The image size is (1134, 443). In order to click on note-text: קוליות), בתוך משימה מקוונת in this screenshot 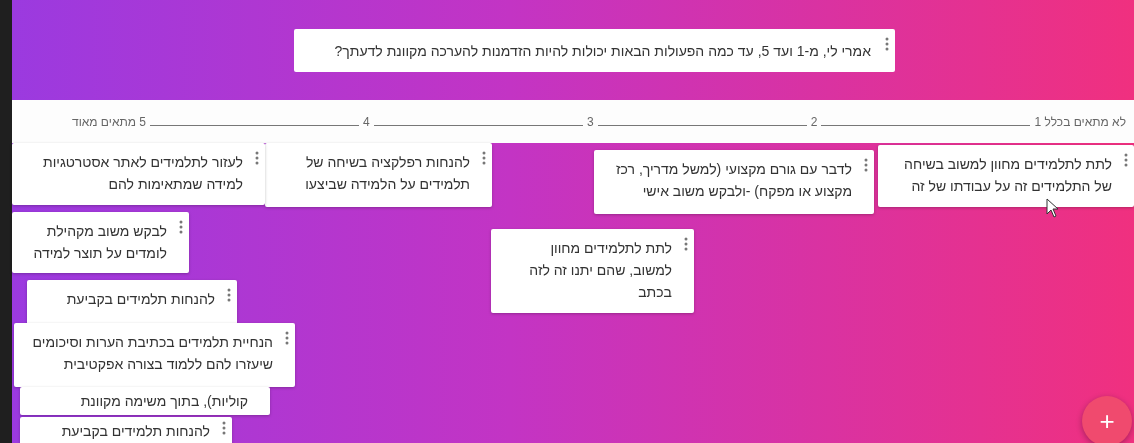, I will do `click(163, 401)`.